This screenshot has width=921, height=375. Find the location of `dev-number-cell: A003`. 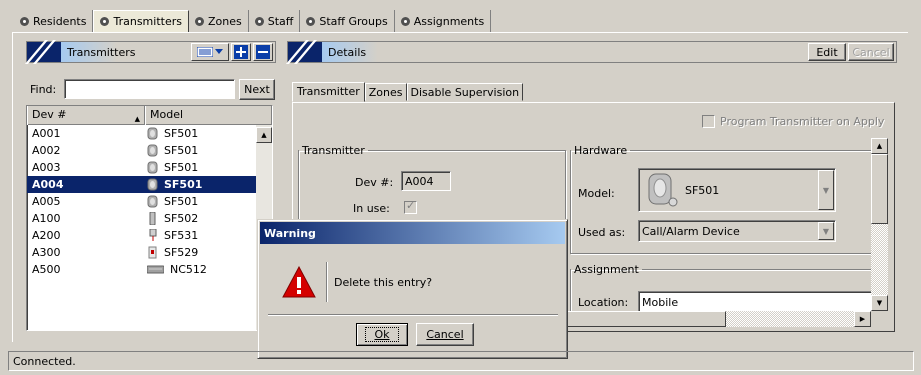

dev-number-cell: A003 is located at coordinates (46, 167).